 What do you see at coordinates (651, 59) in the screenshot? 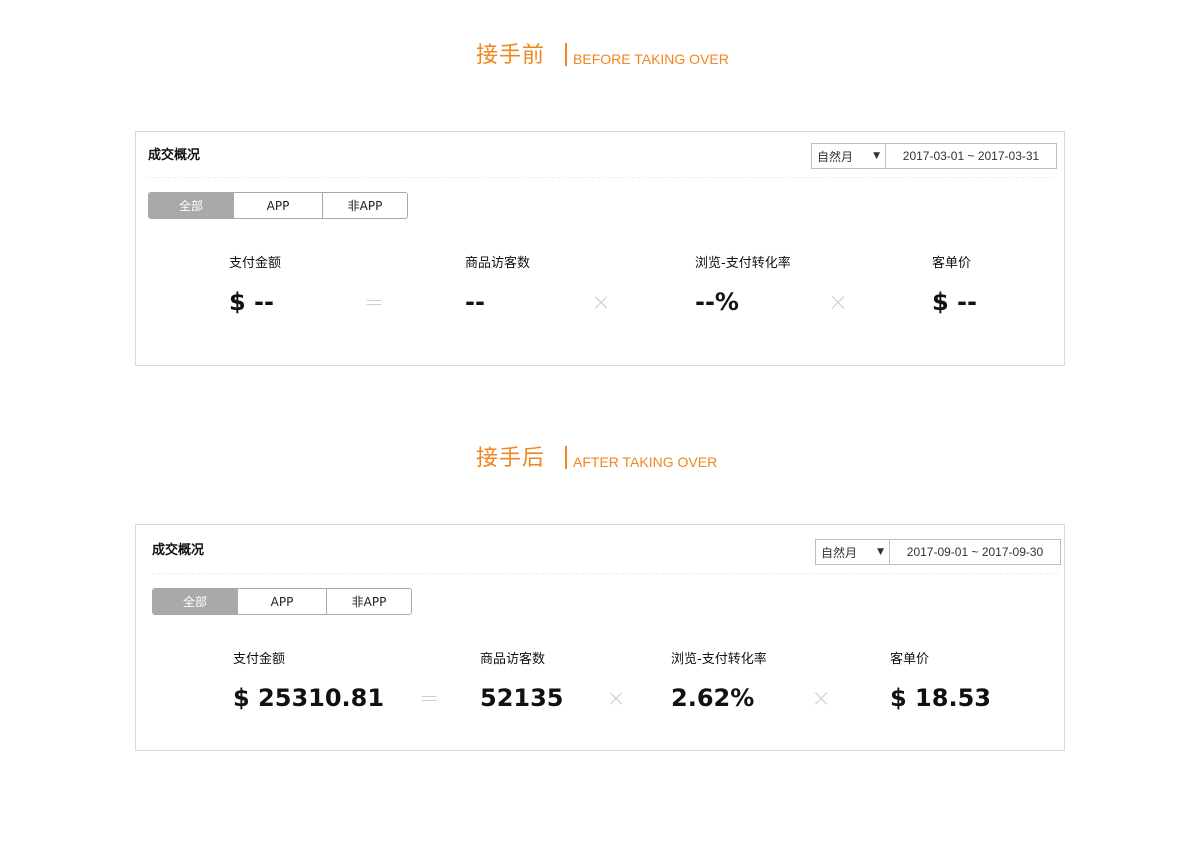
I see `before-heading-en: BEFORE TAKING OVER` at bounding box center [651, 59].